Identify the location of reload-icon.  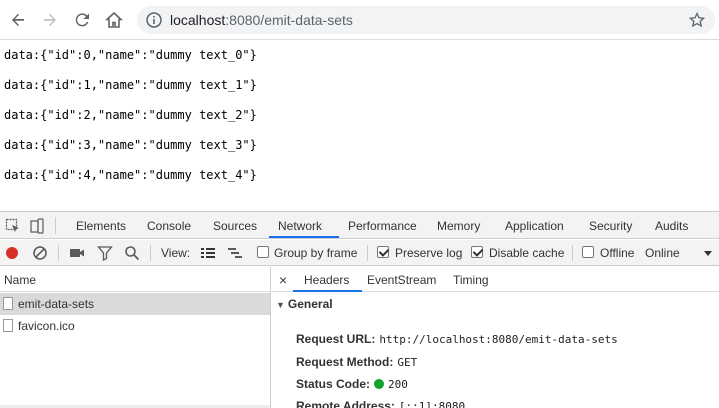
(82, 20).